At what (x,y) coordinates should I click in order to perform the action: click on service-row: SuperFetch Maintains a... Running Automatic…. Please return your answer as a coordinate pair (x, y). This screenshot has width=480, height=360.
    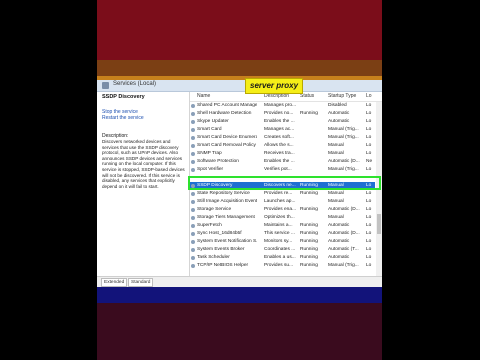
    Looking at the image, I should click on (282, 226).